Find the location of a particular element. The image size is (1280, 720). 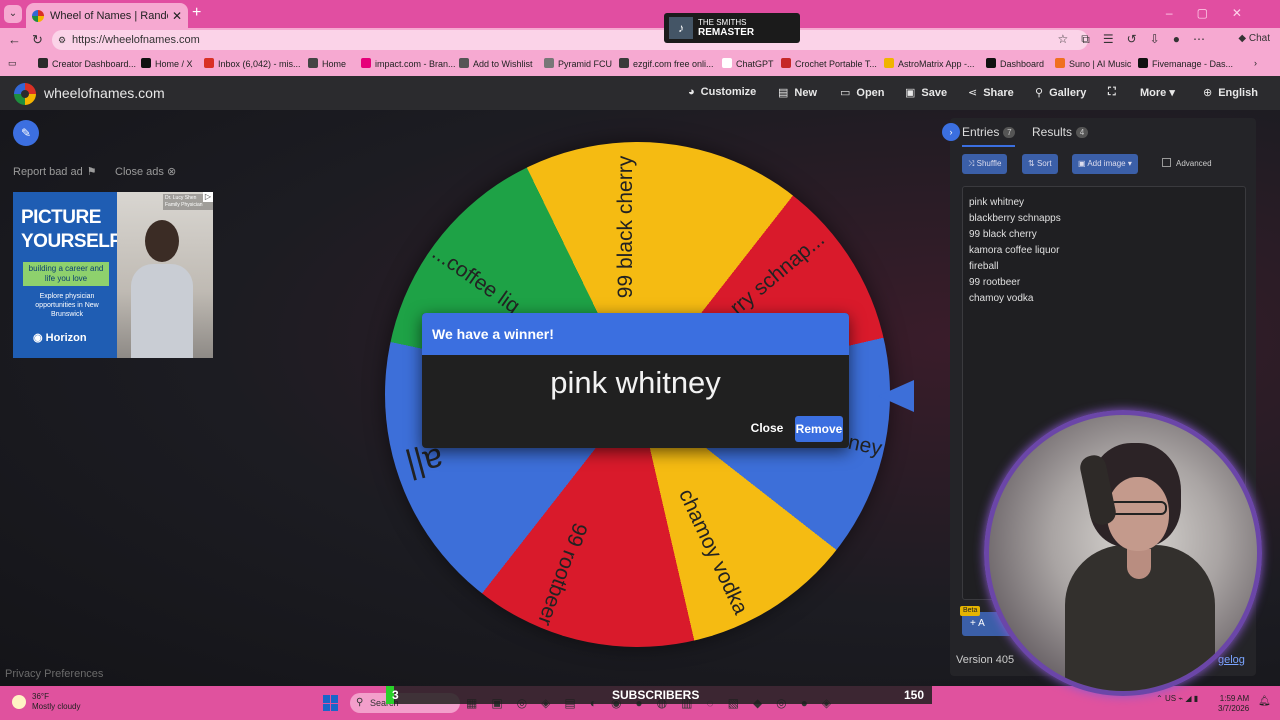

menu-share: ⋖ Share is located at coordinates (991, 92).